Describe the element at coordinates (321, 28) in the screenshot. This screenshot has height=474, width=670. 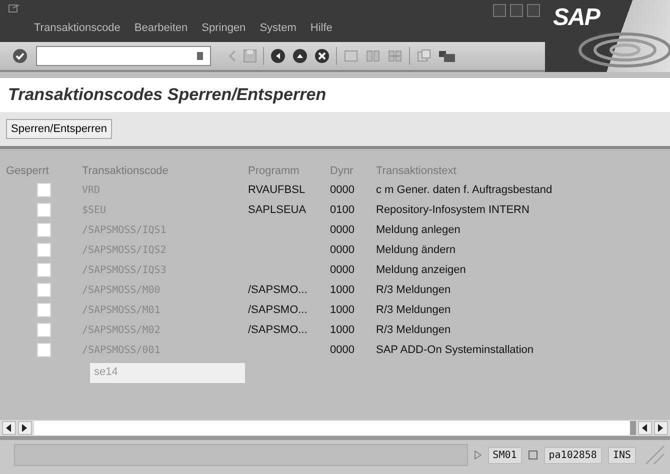
I see `menu-item: Hilfe` at that location.